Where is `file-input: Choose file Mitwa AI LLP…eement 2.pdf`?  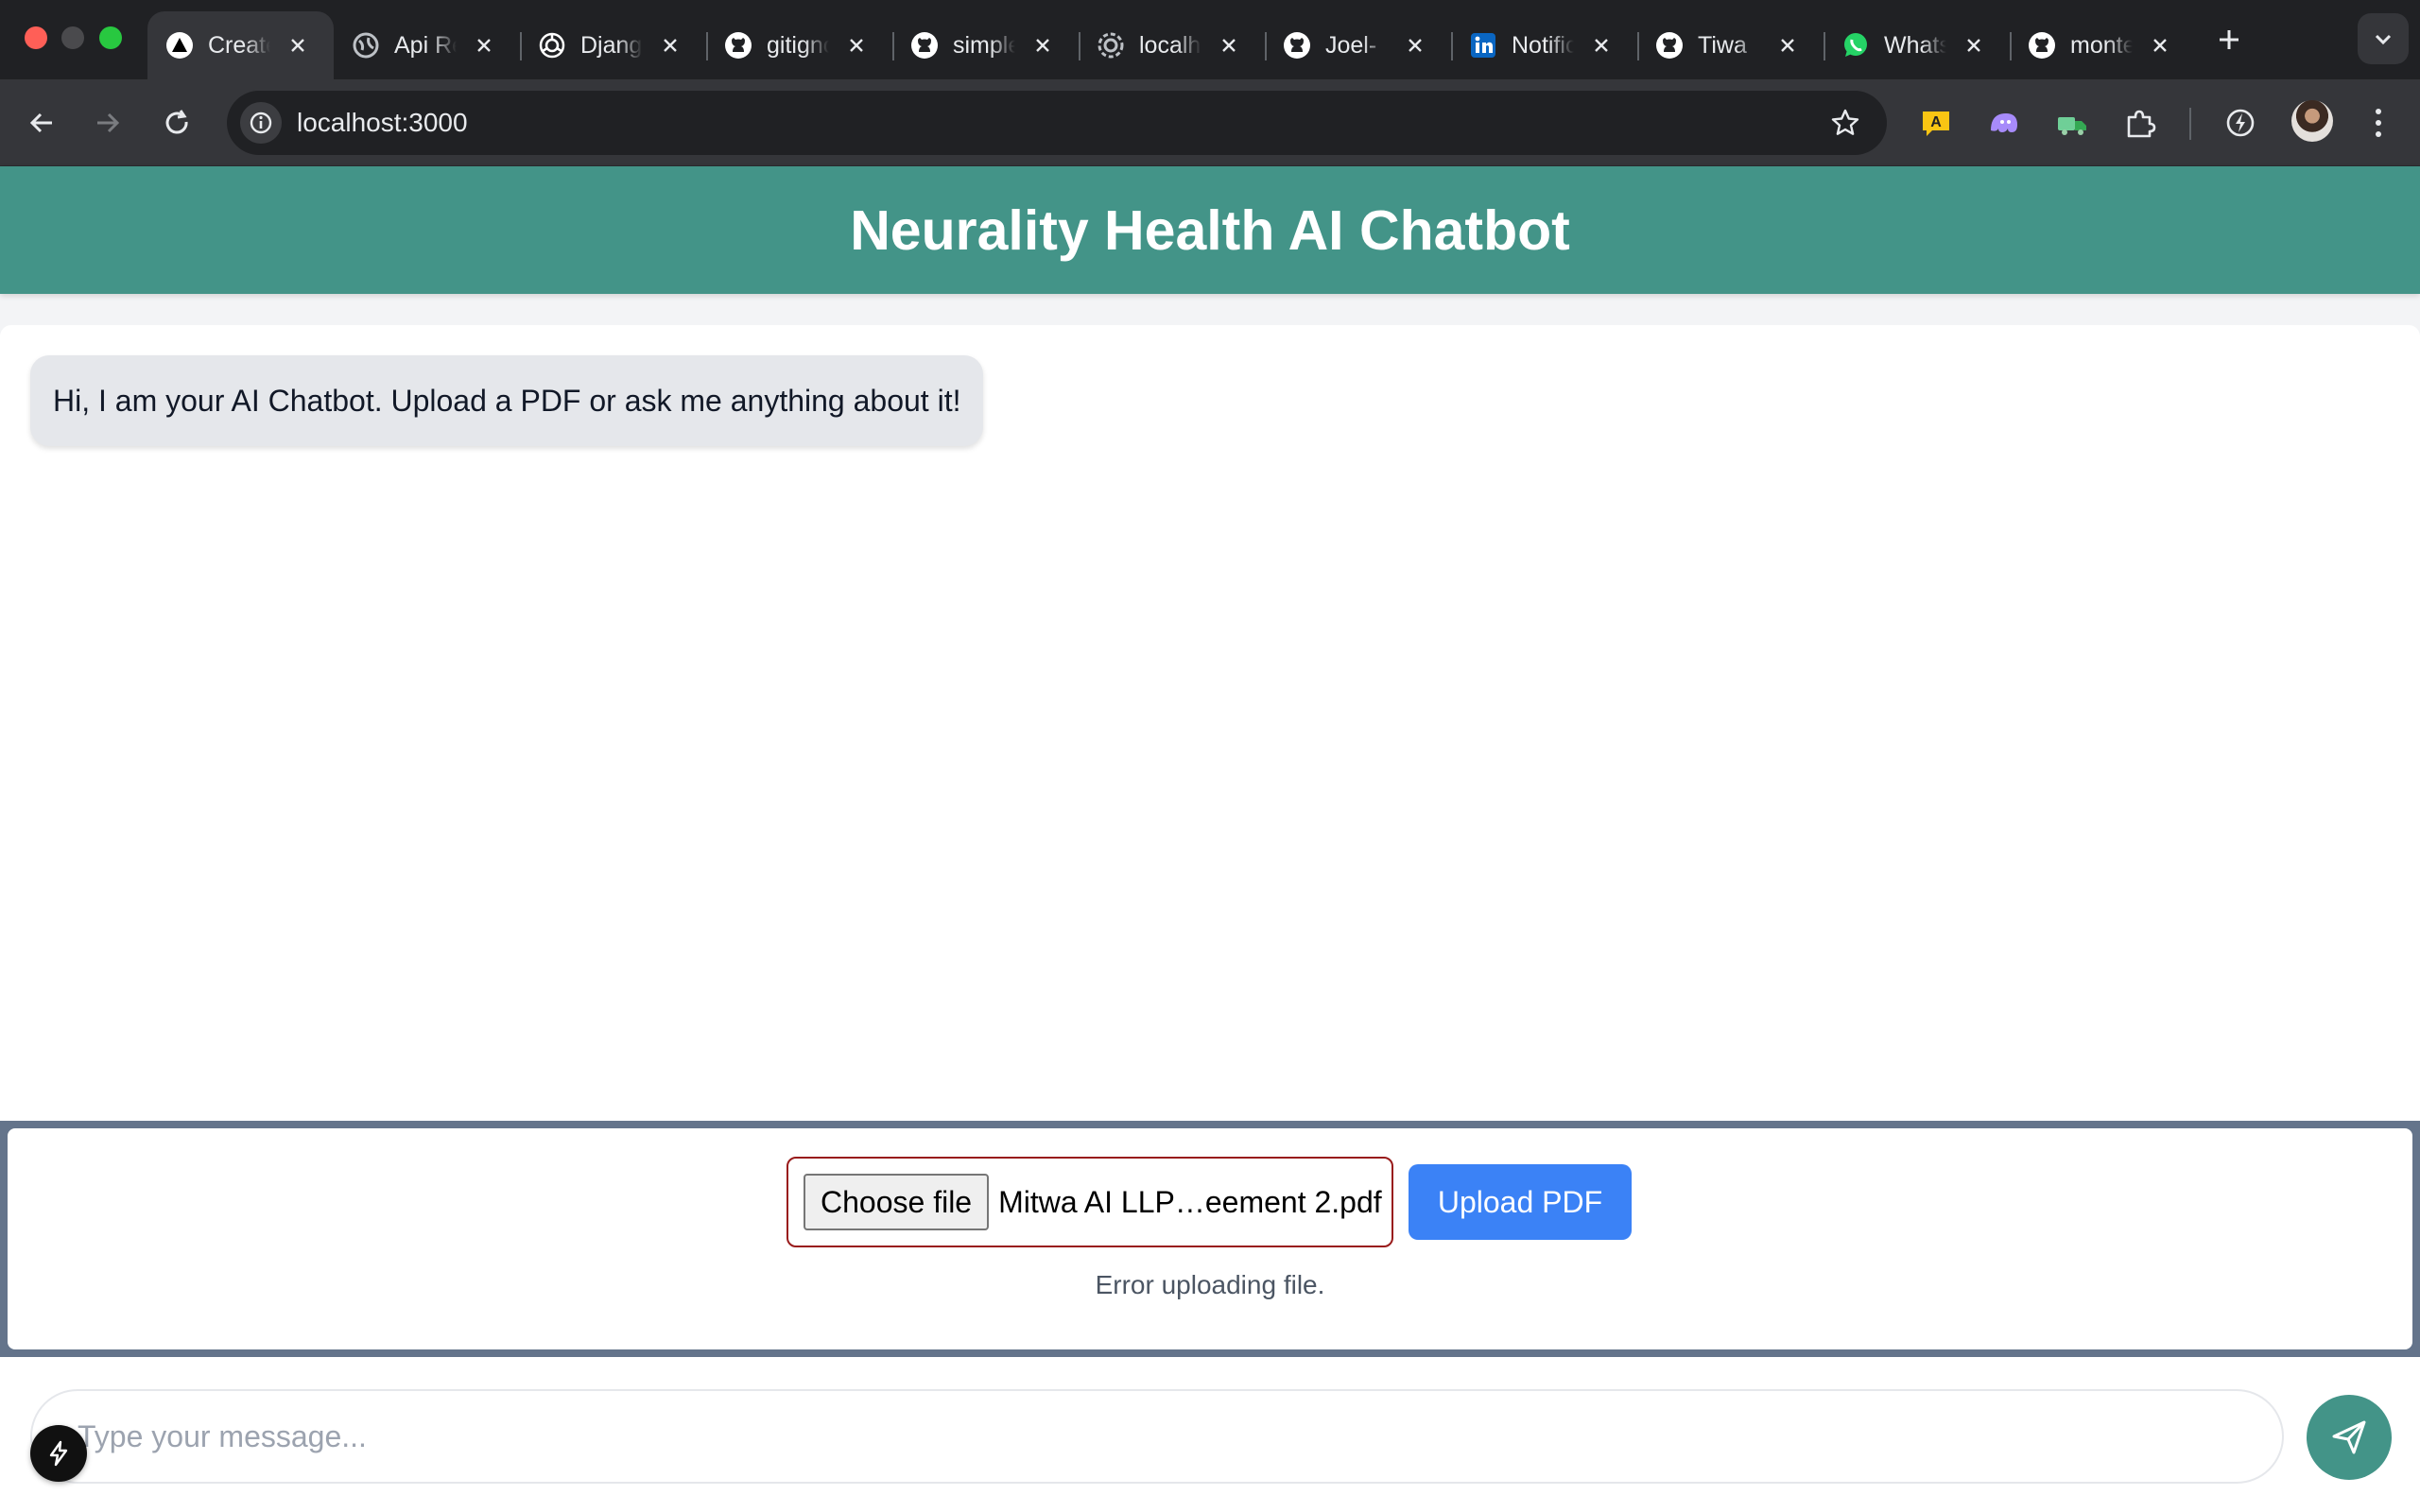 file-input: Choose file Mitwa AI LLP…eement 2.pdf is located at coordinates (1089, 1202).